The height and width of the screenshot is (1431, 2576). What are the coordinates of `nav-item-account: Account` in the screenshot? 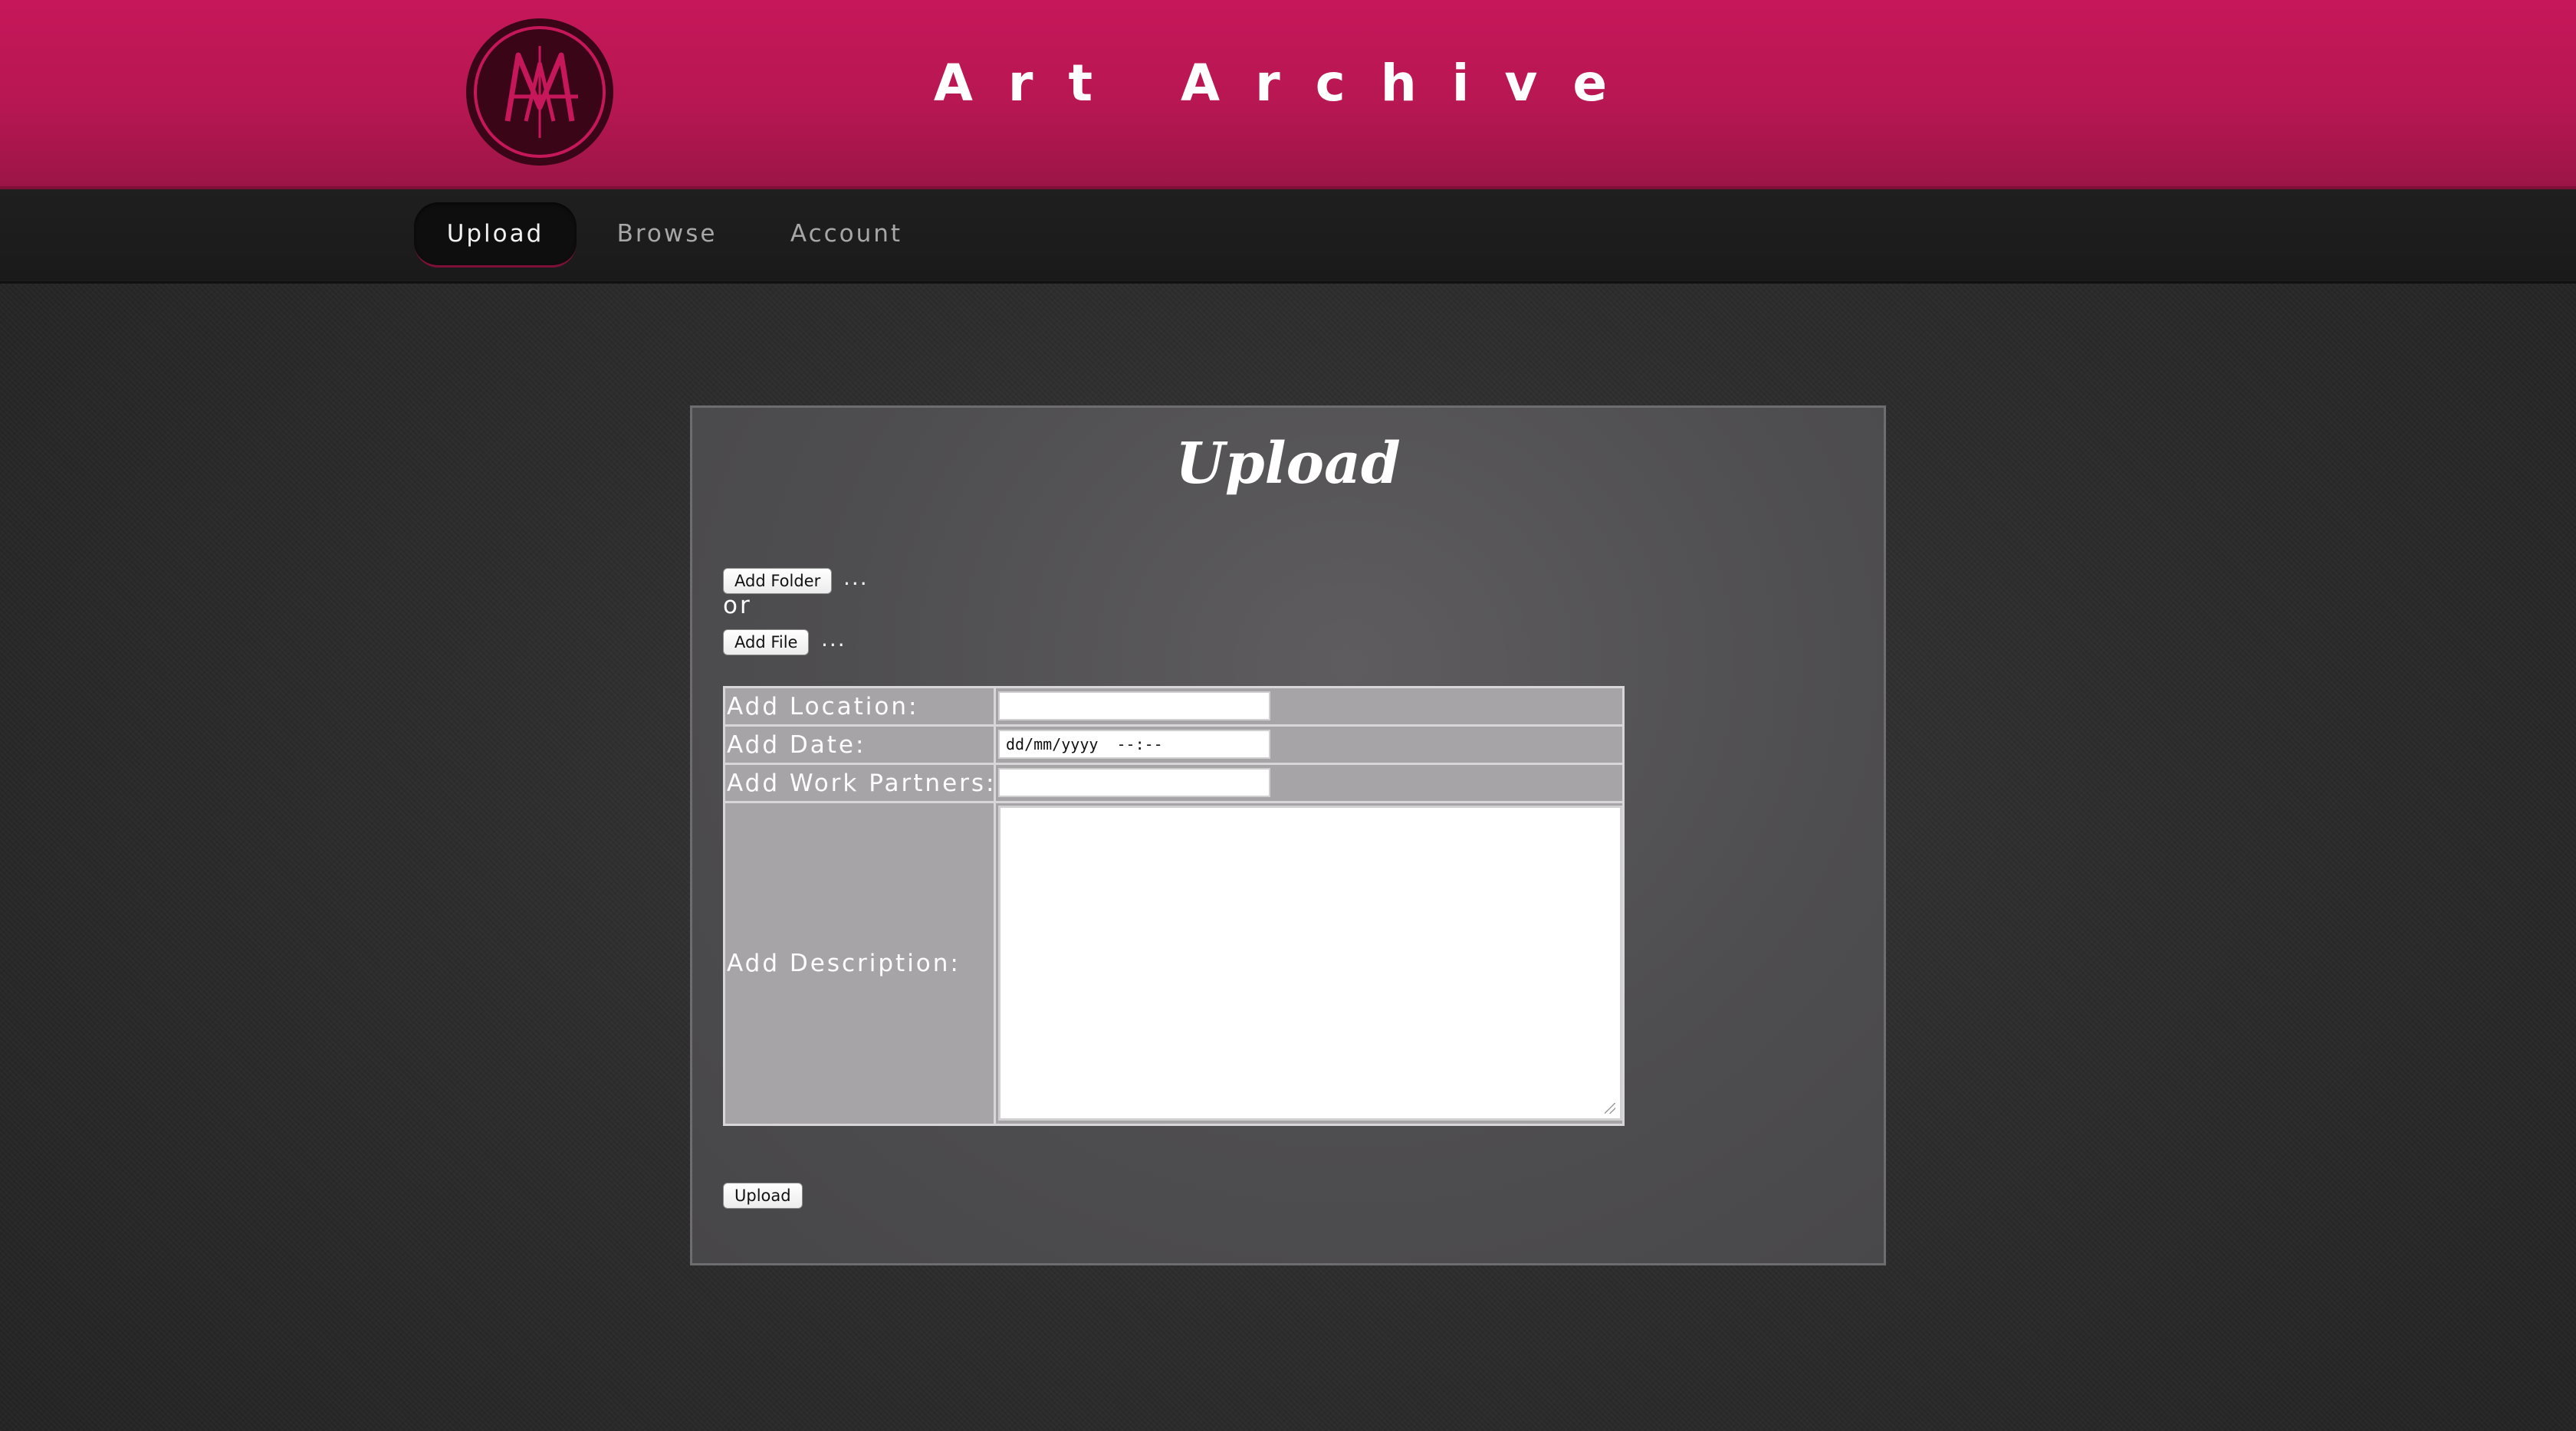 It's located at (847, 234).